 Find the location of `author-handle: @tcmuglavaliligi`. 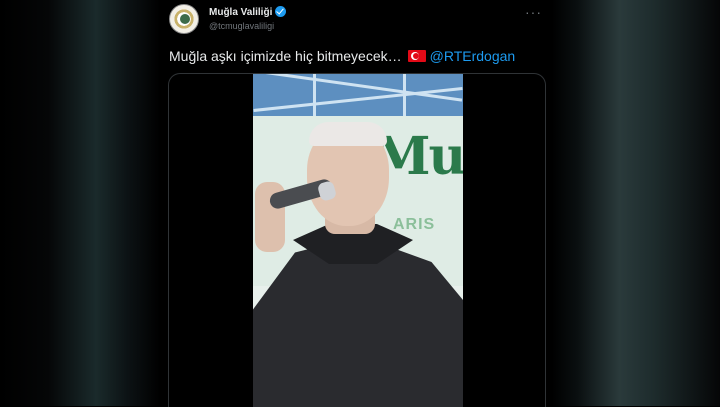

author-handle: @tcmuglavaliligi is located at coordinates (241, 26).